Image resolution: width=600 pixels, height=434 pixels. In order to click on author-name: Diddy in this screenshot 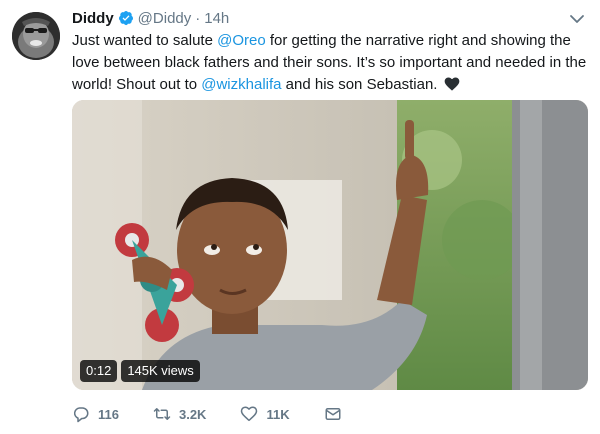, I will do `click(93, 18)`.